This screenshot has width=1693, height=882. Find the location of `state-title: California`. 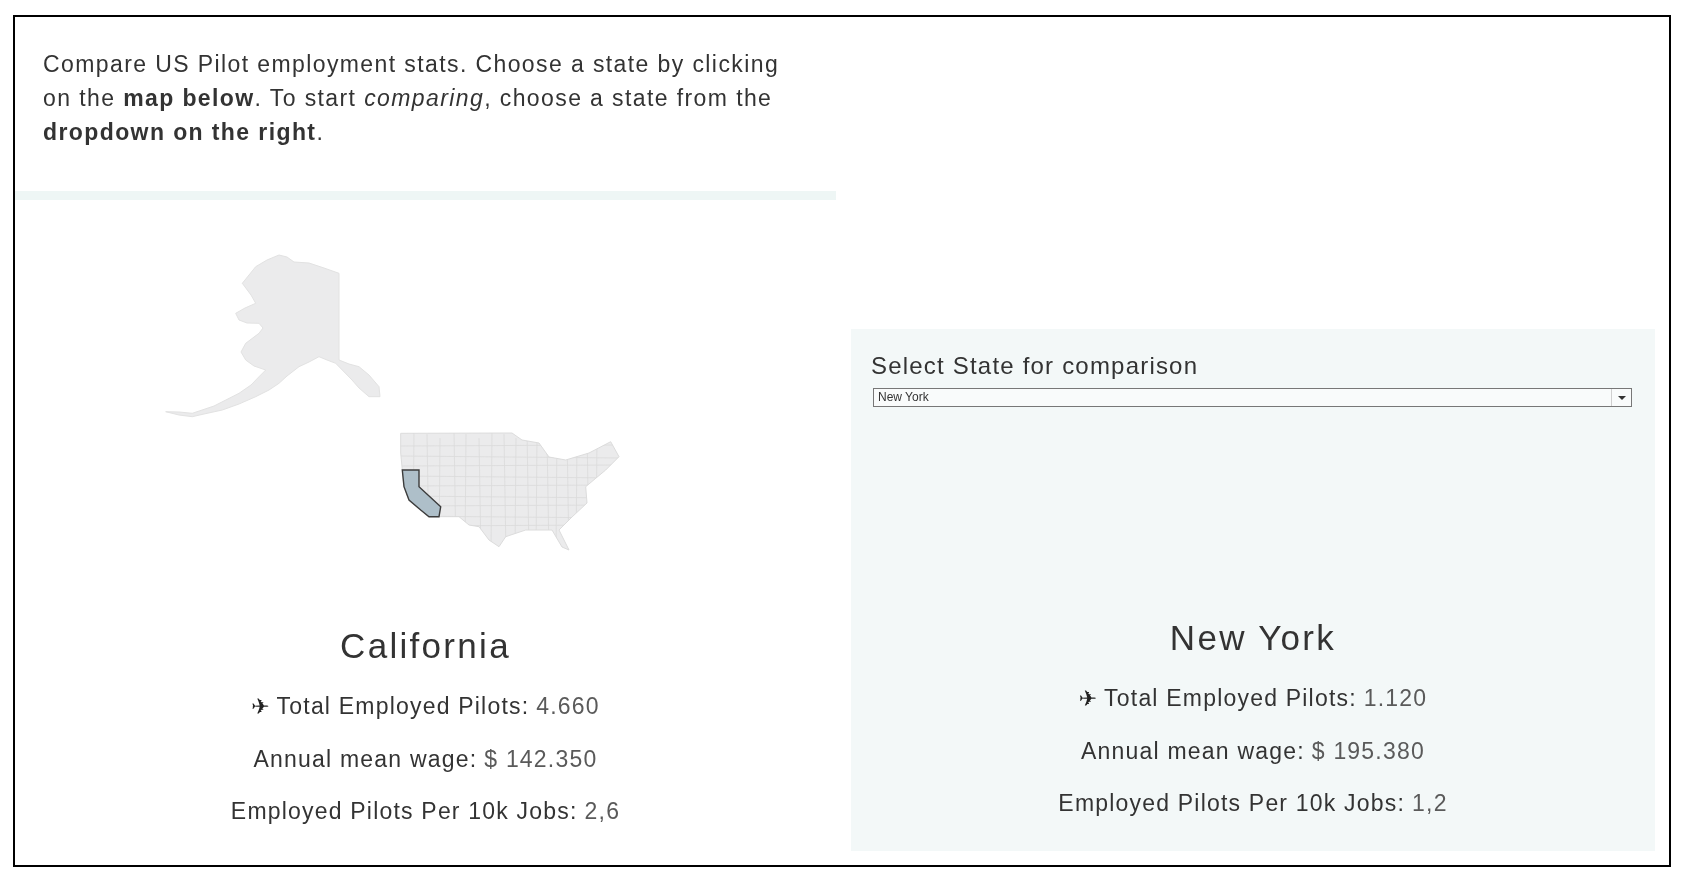

state-title: California is located at coordinates (425, 646).